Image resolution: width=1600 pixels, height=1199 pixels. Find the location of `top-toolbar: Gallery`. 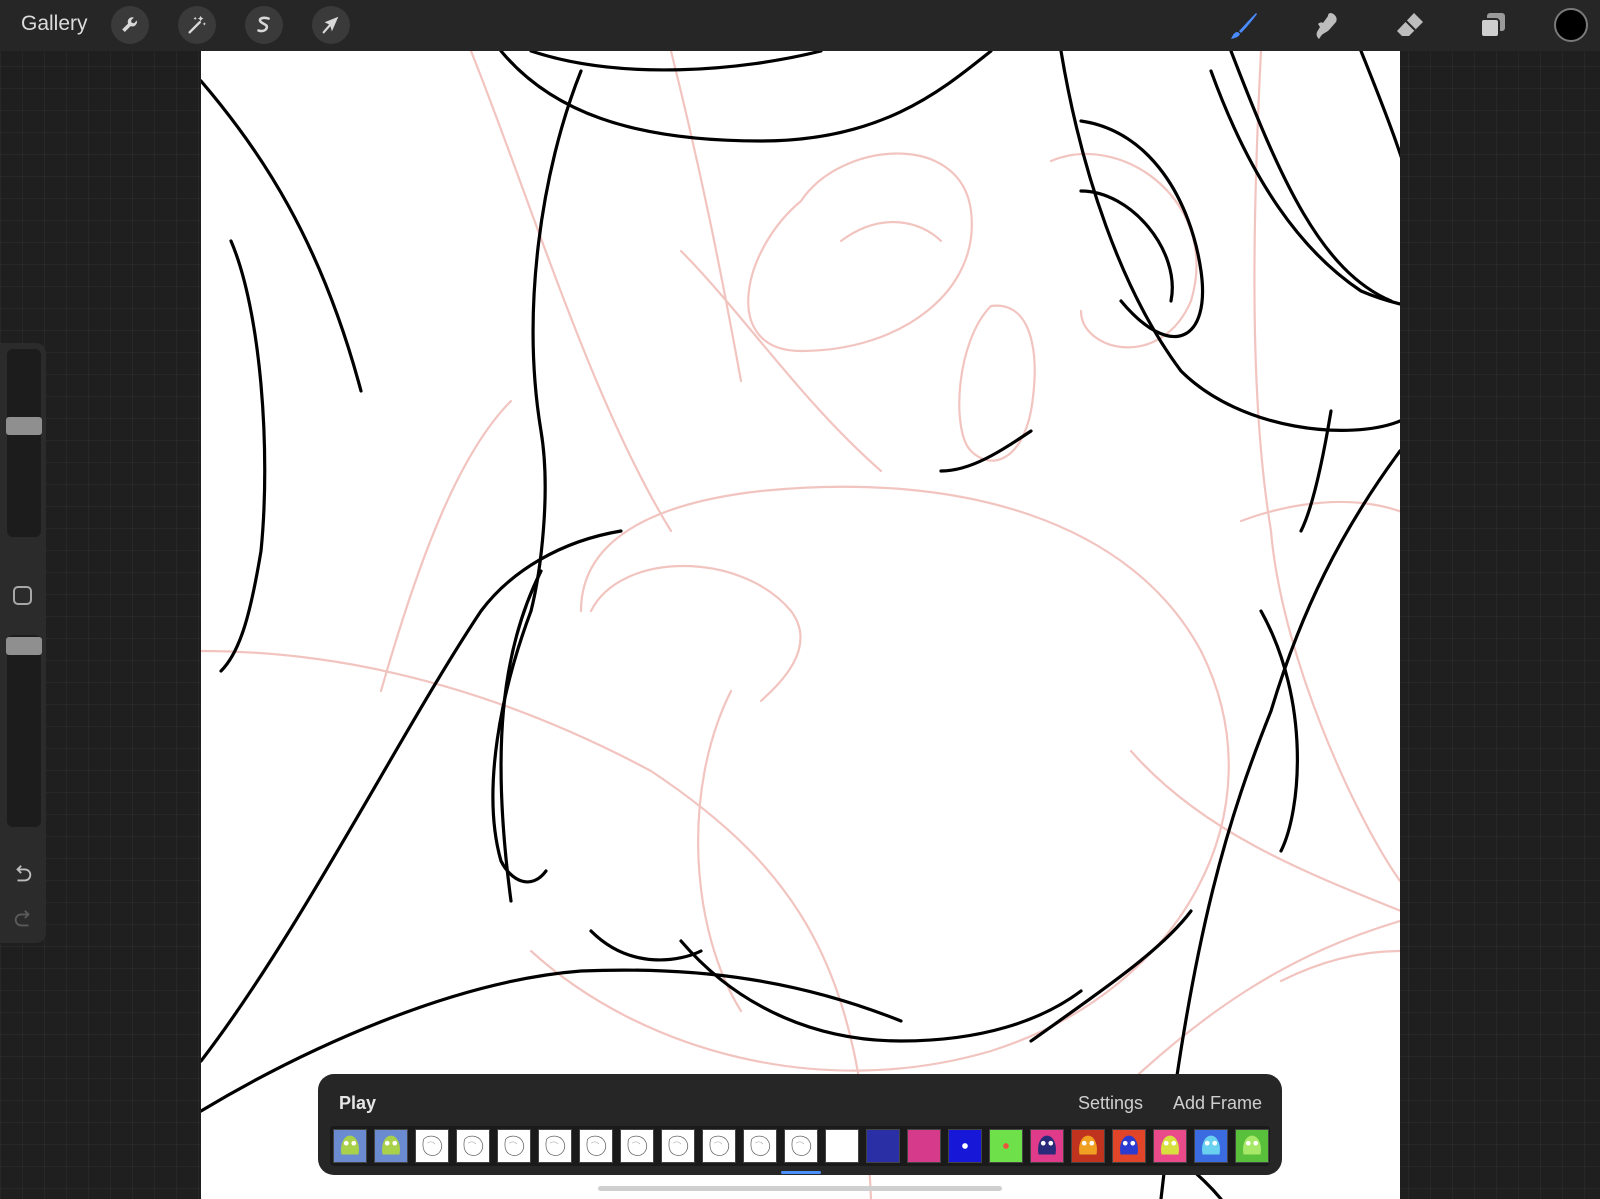

top-toolbar: Gallery is located at coordinates (800, 25).